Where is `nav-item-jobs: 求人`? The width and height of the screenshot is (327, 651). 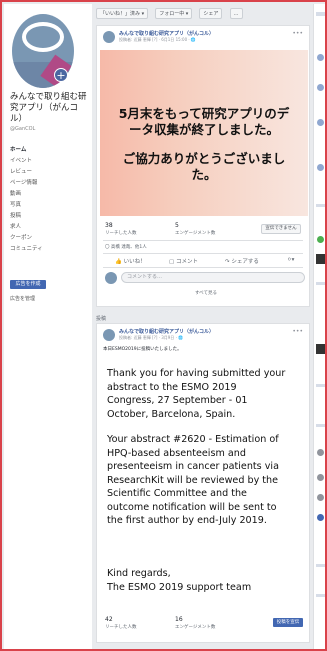 nav-item-jobs: 求人 is located at coordinates (50, 227).